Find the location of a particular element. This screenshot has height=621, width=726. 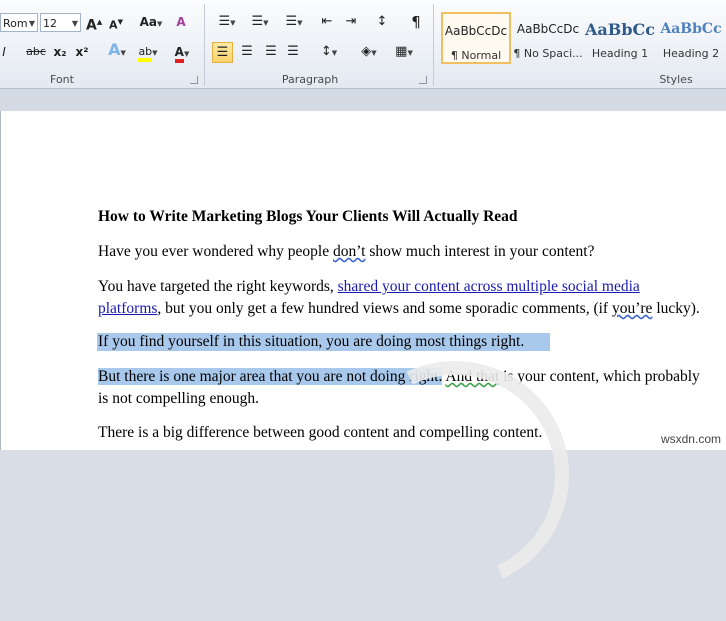

multilevel-list-button: ☰▼ is located at coordinates (294, 22).